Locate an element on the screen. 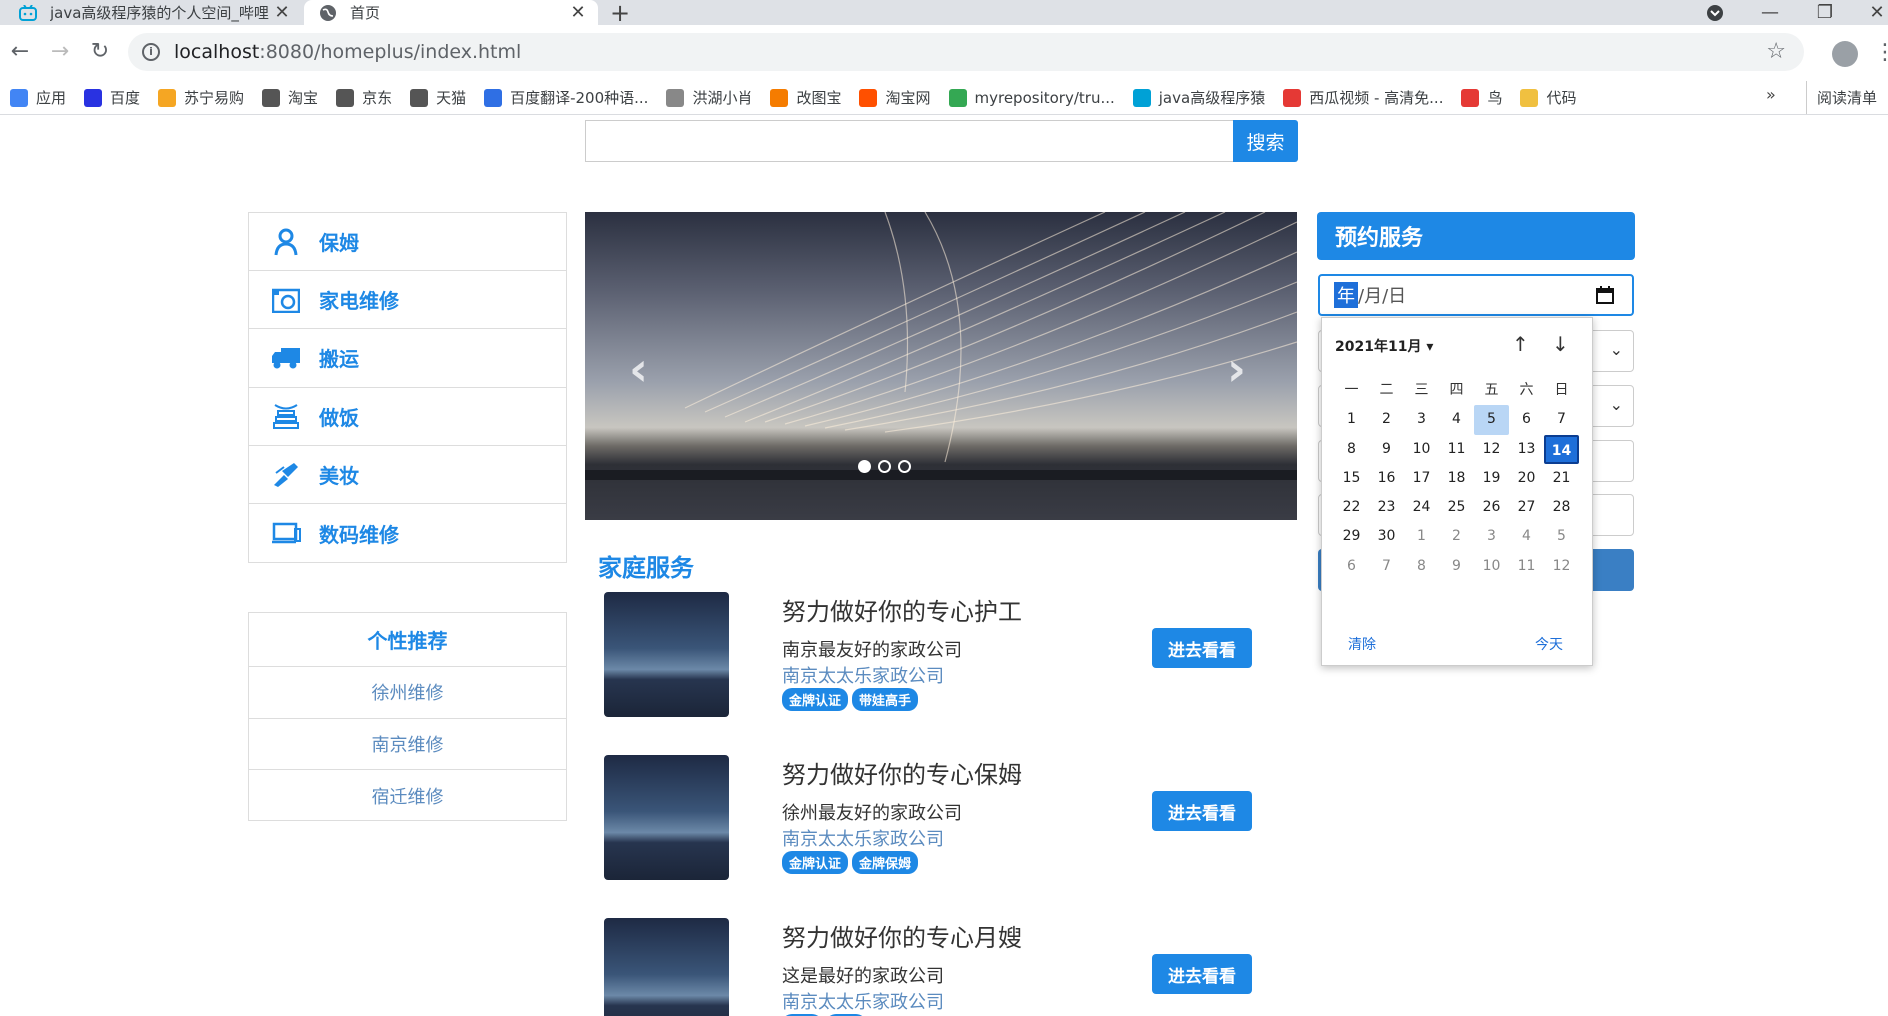 The height and width of the screenshot is (1016, 1888). new-tab-button: + is located at coordinates (620, 13).